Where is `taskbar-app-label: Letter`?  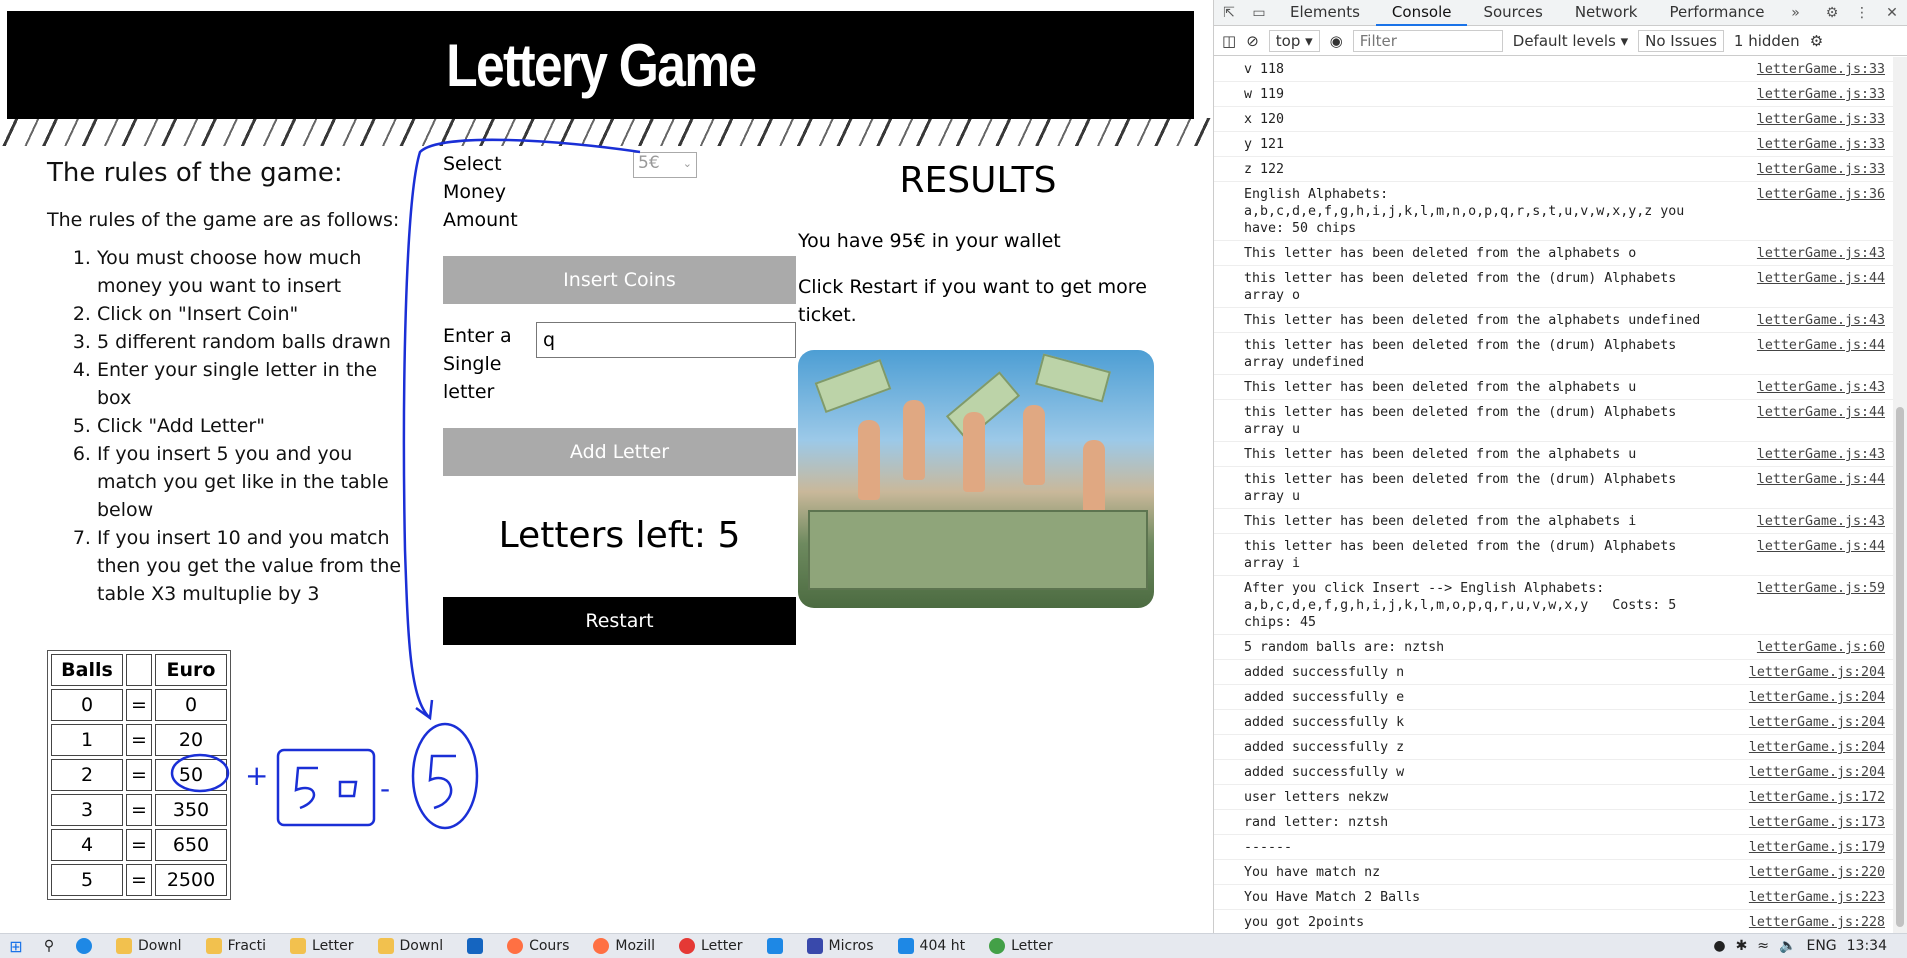 taskbar-app-label: Letter is located at coordinates (722, 946).